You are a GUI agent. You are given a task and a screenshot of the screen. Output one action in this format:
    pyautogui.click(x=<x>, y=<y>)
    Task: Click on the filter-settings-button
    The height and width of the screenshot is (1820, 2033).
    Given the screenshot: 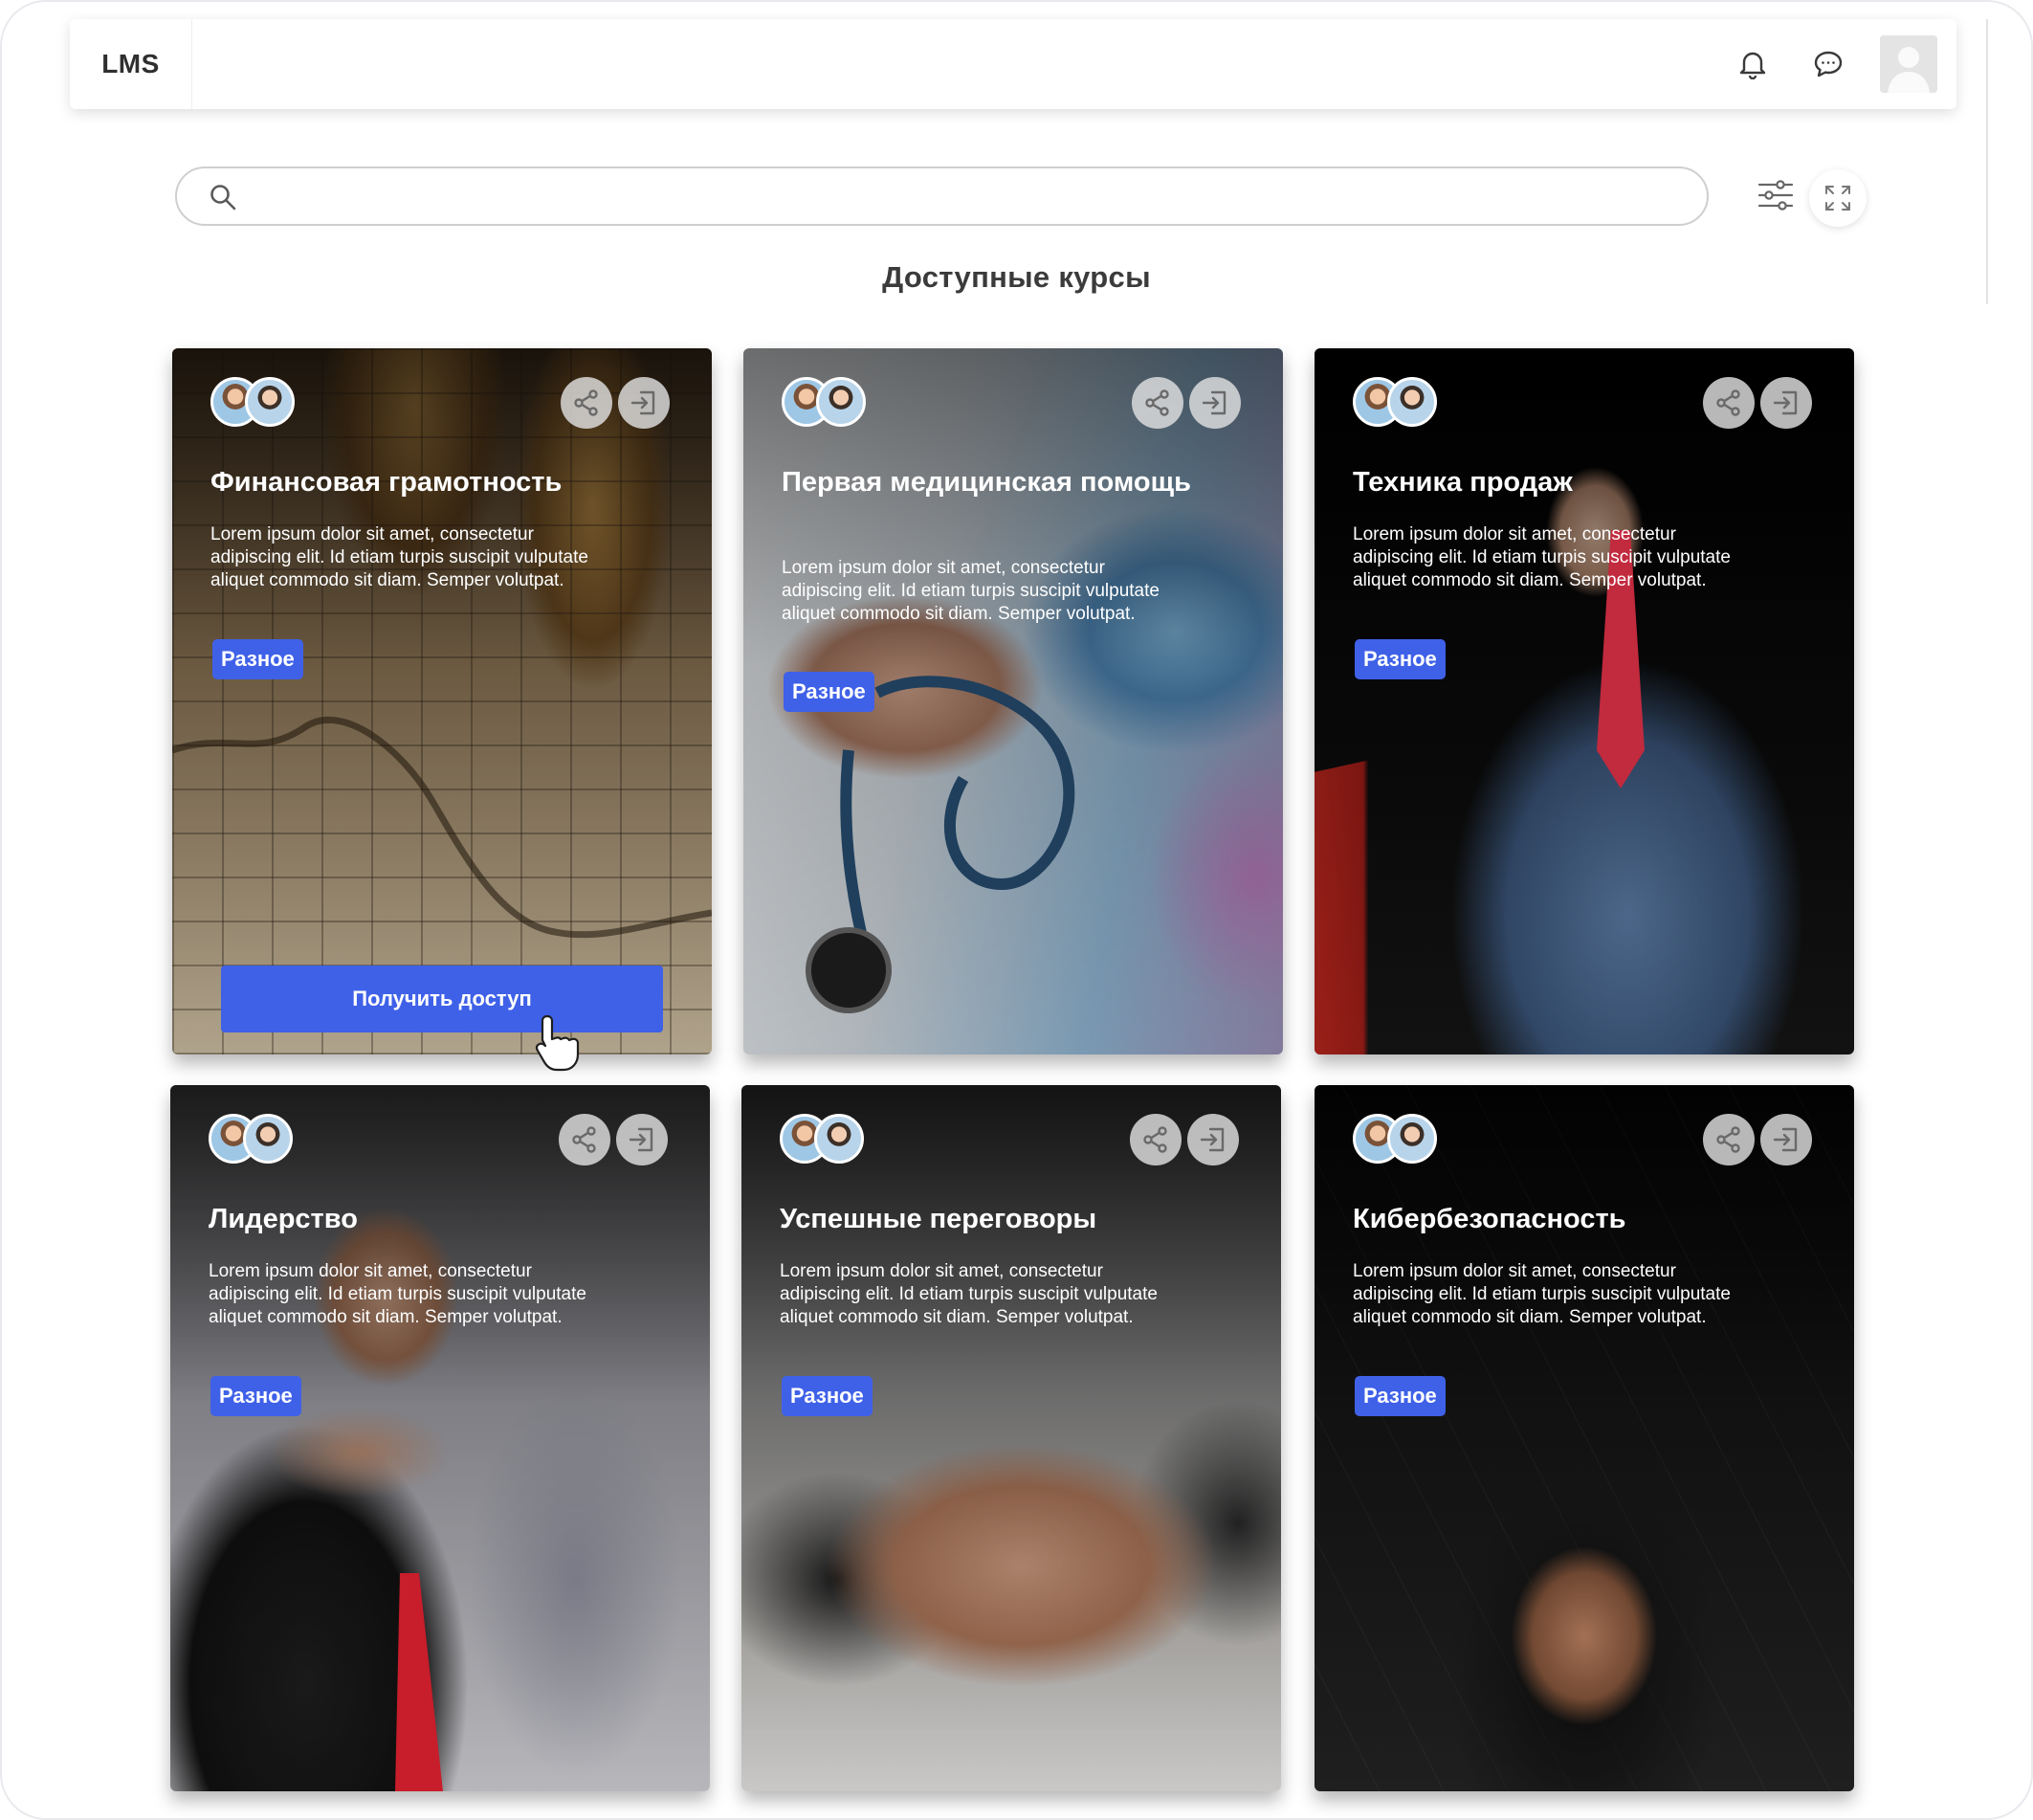 What is the action you would take?
    pyautogui.click(x=1776, y=195)
    